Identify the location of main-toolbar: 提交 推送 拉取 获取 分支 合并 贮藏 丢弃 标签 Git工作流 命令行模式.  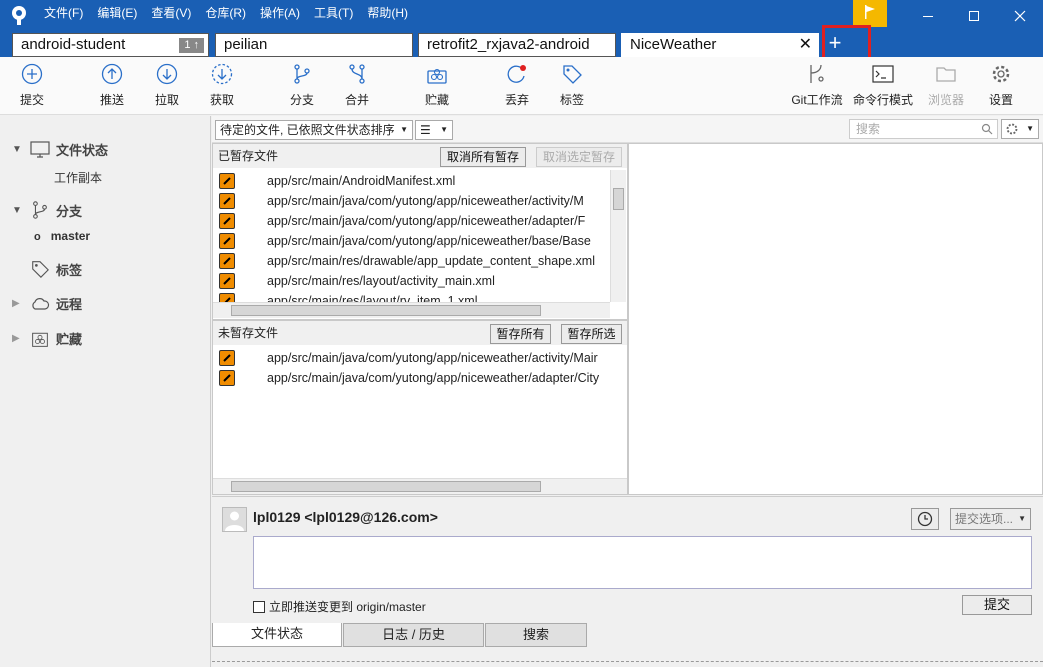
(521, 86).